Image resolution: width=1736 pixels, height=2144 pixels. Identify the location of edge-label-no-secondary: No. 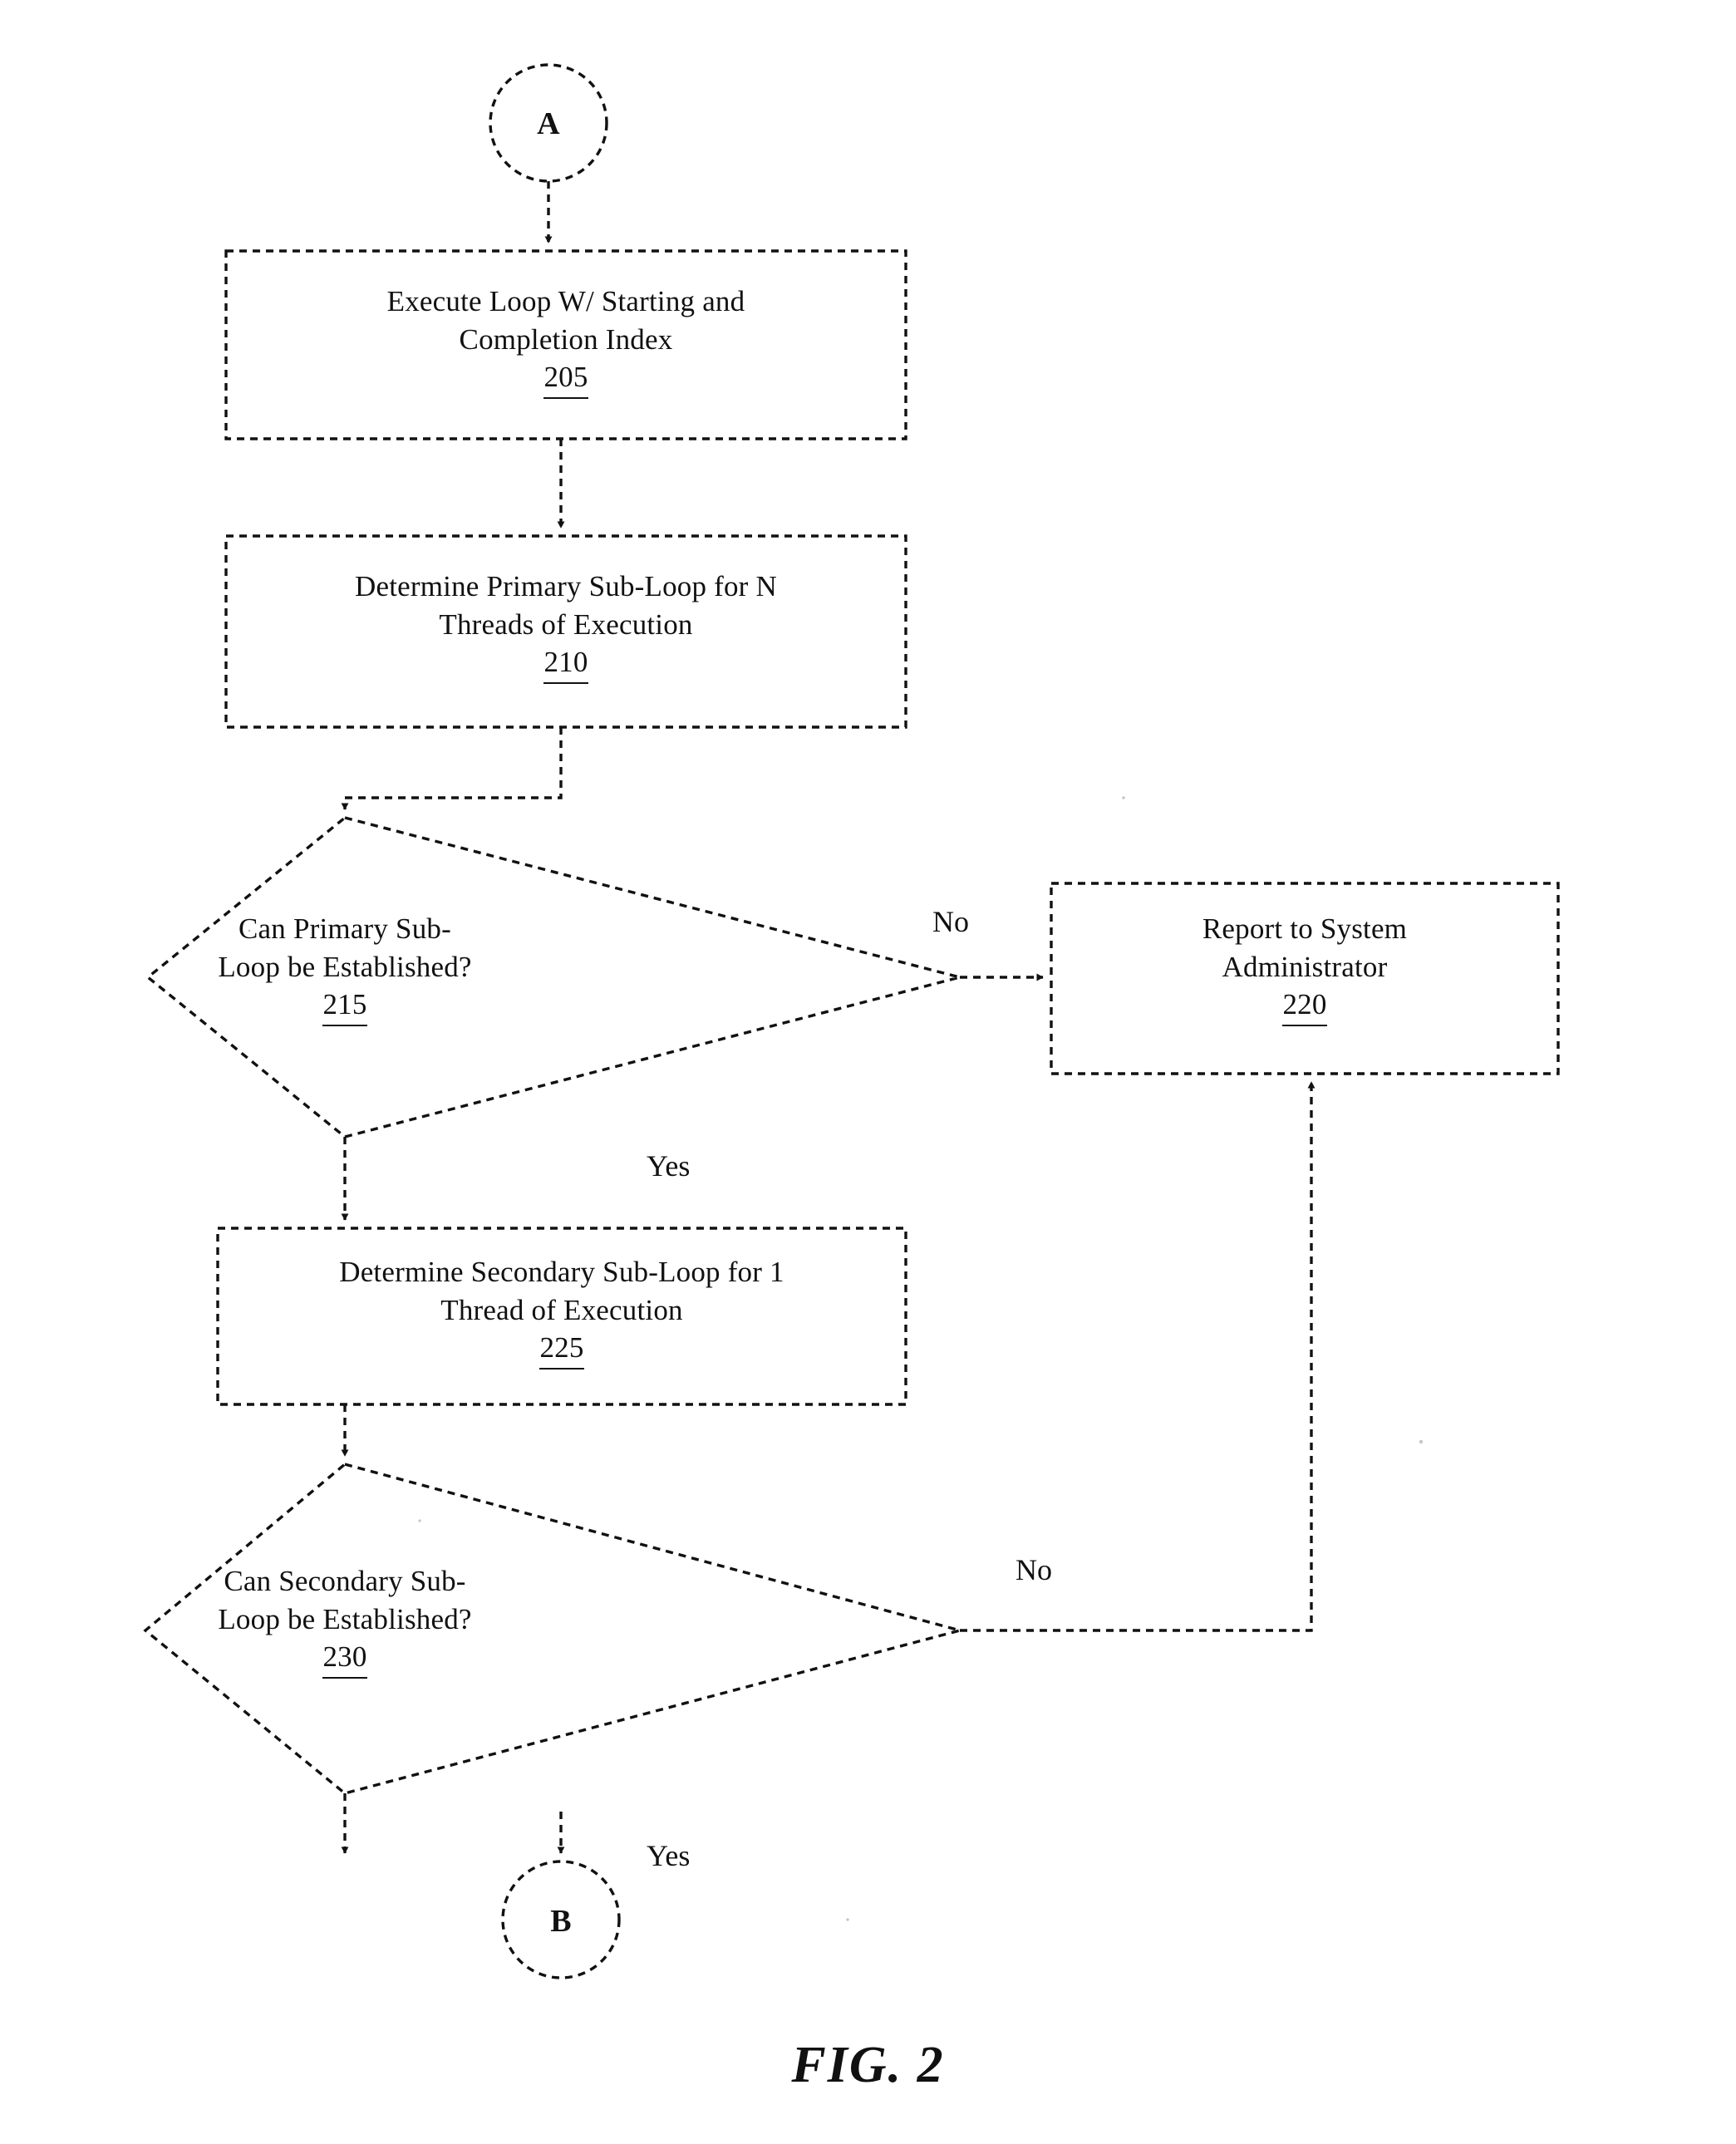
(1034, 1569).